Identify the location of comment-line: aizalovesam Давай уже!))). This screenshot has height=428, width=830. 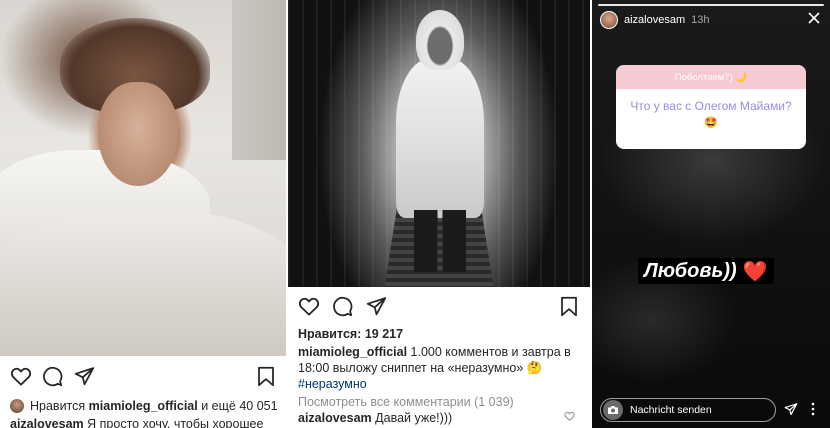
(431, 418).